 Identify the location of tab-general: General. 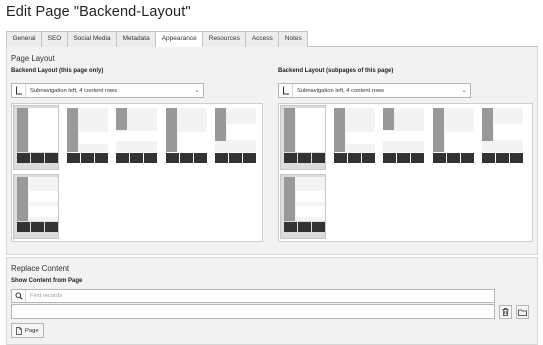
(24, 39).